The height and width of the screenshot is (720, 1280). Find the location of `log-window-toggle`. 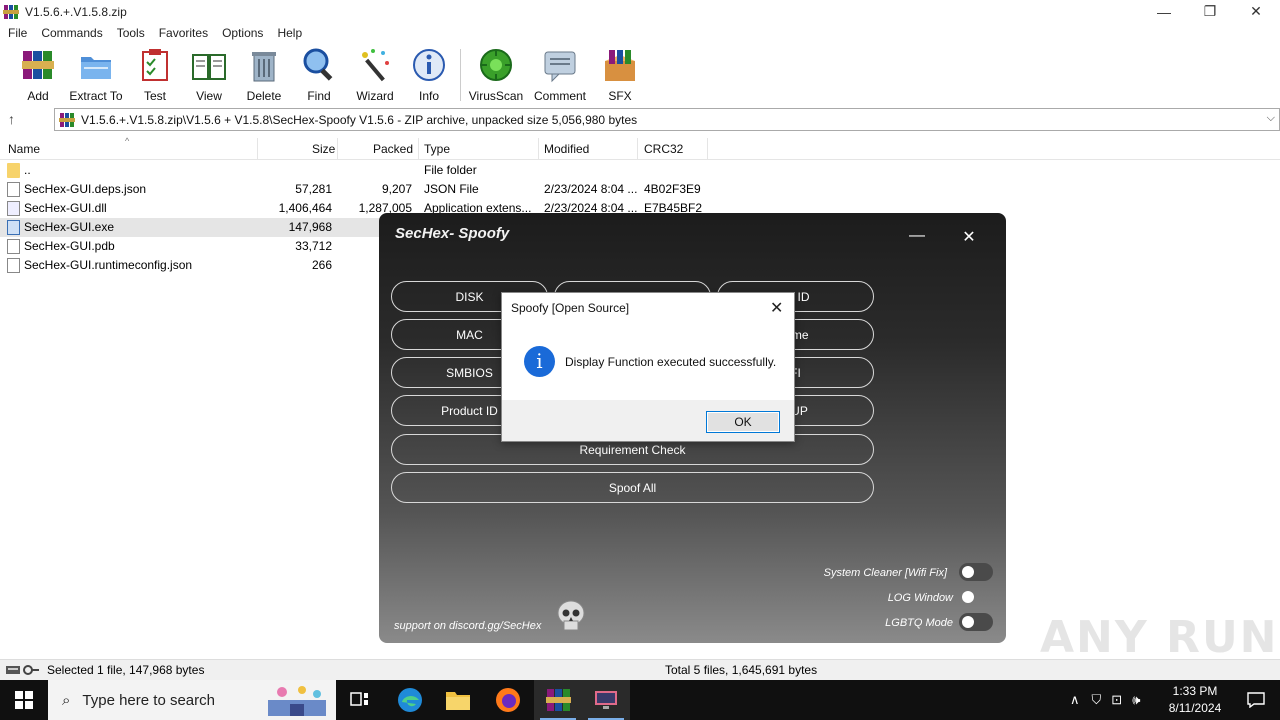

log-window-toggle is located at coordinates (976, 597).